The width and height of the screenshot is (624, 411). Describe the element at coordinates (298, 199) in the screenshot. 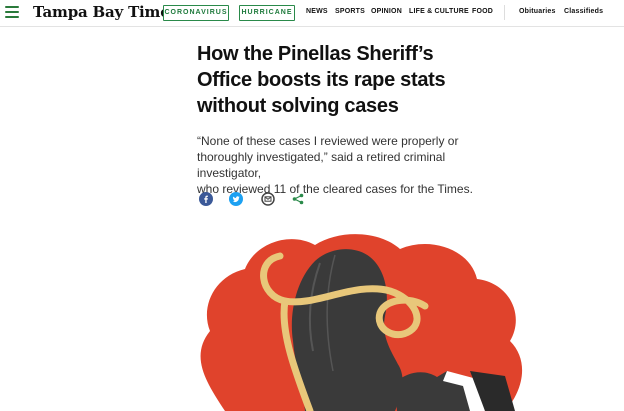

I see `share-icon` at that location.